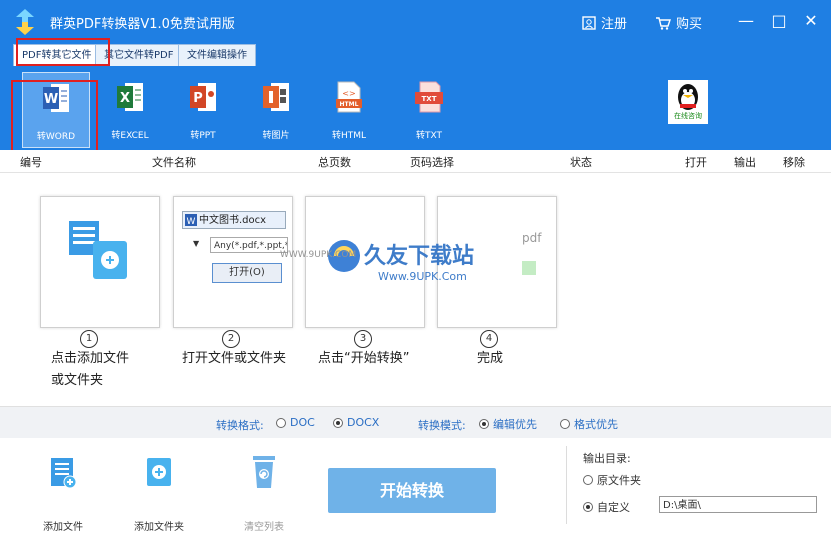 Image resolution: width=831 pixels, height=533 pixels. I want to click on output-custom-label: 自定义, so click(613, 507).